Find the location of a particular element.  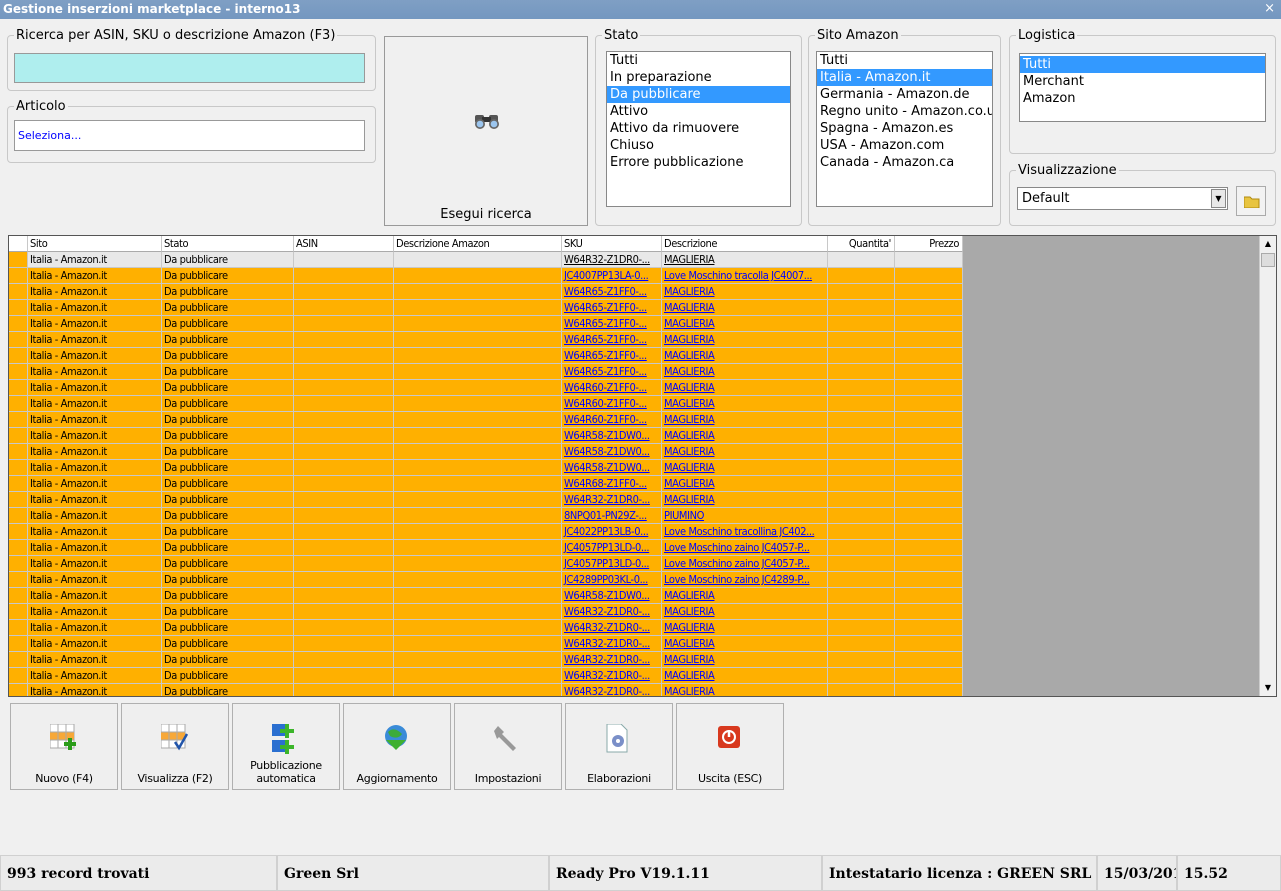

sito-option: Spagna - Amazon.es is located at coordinates (904, 128).